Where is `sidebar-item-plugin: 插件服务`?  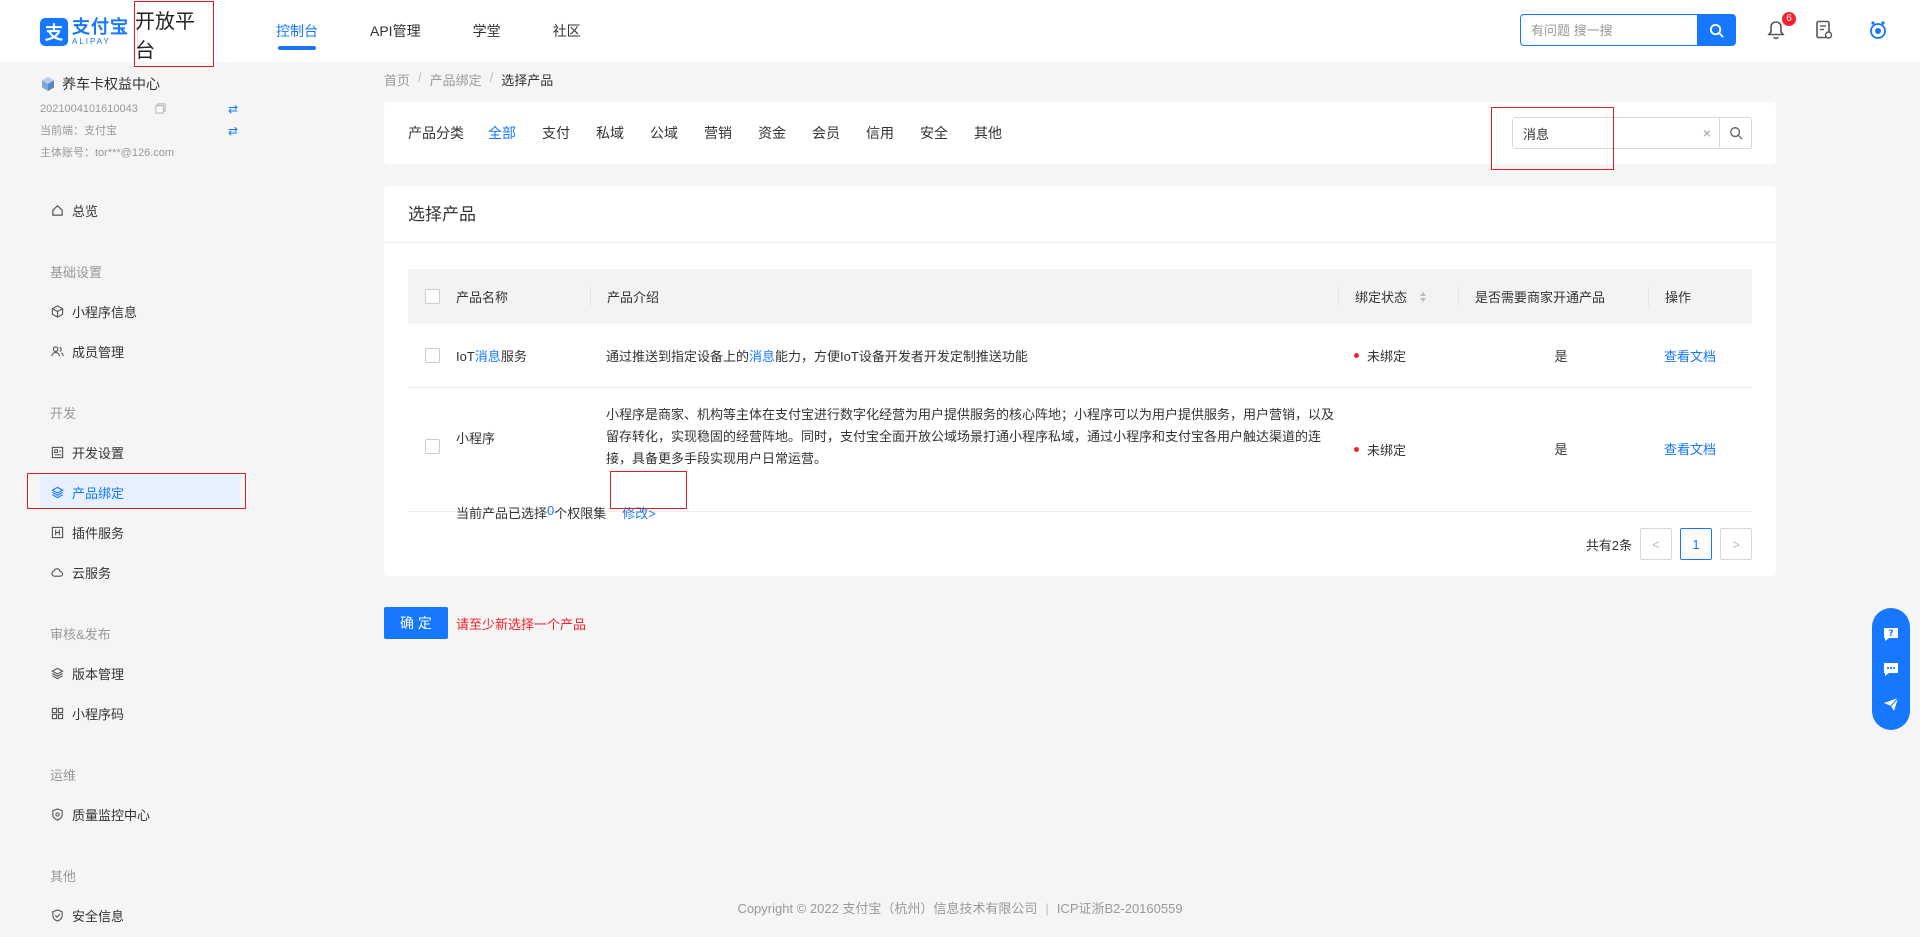
sidebar-item-plugin: 插件服务 is located at coordinates (140, 532).